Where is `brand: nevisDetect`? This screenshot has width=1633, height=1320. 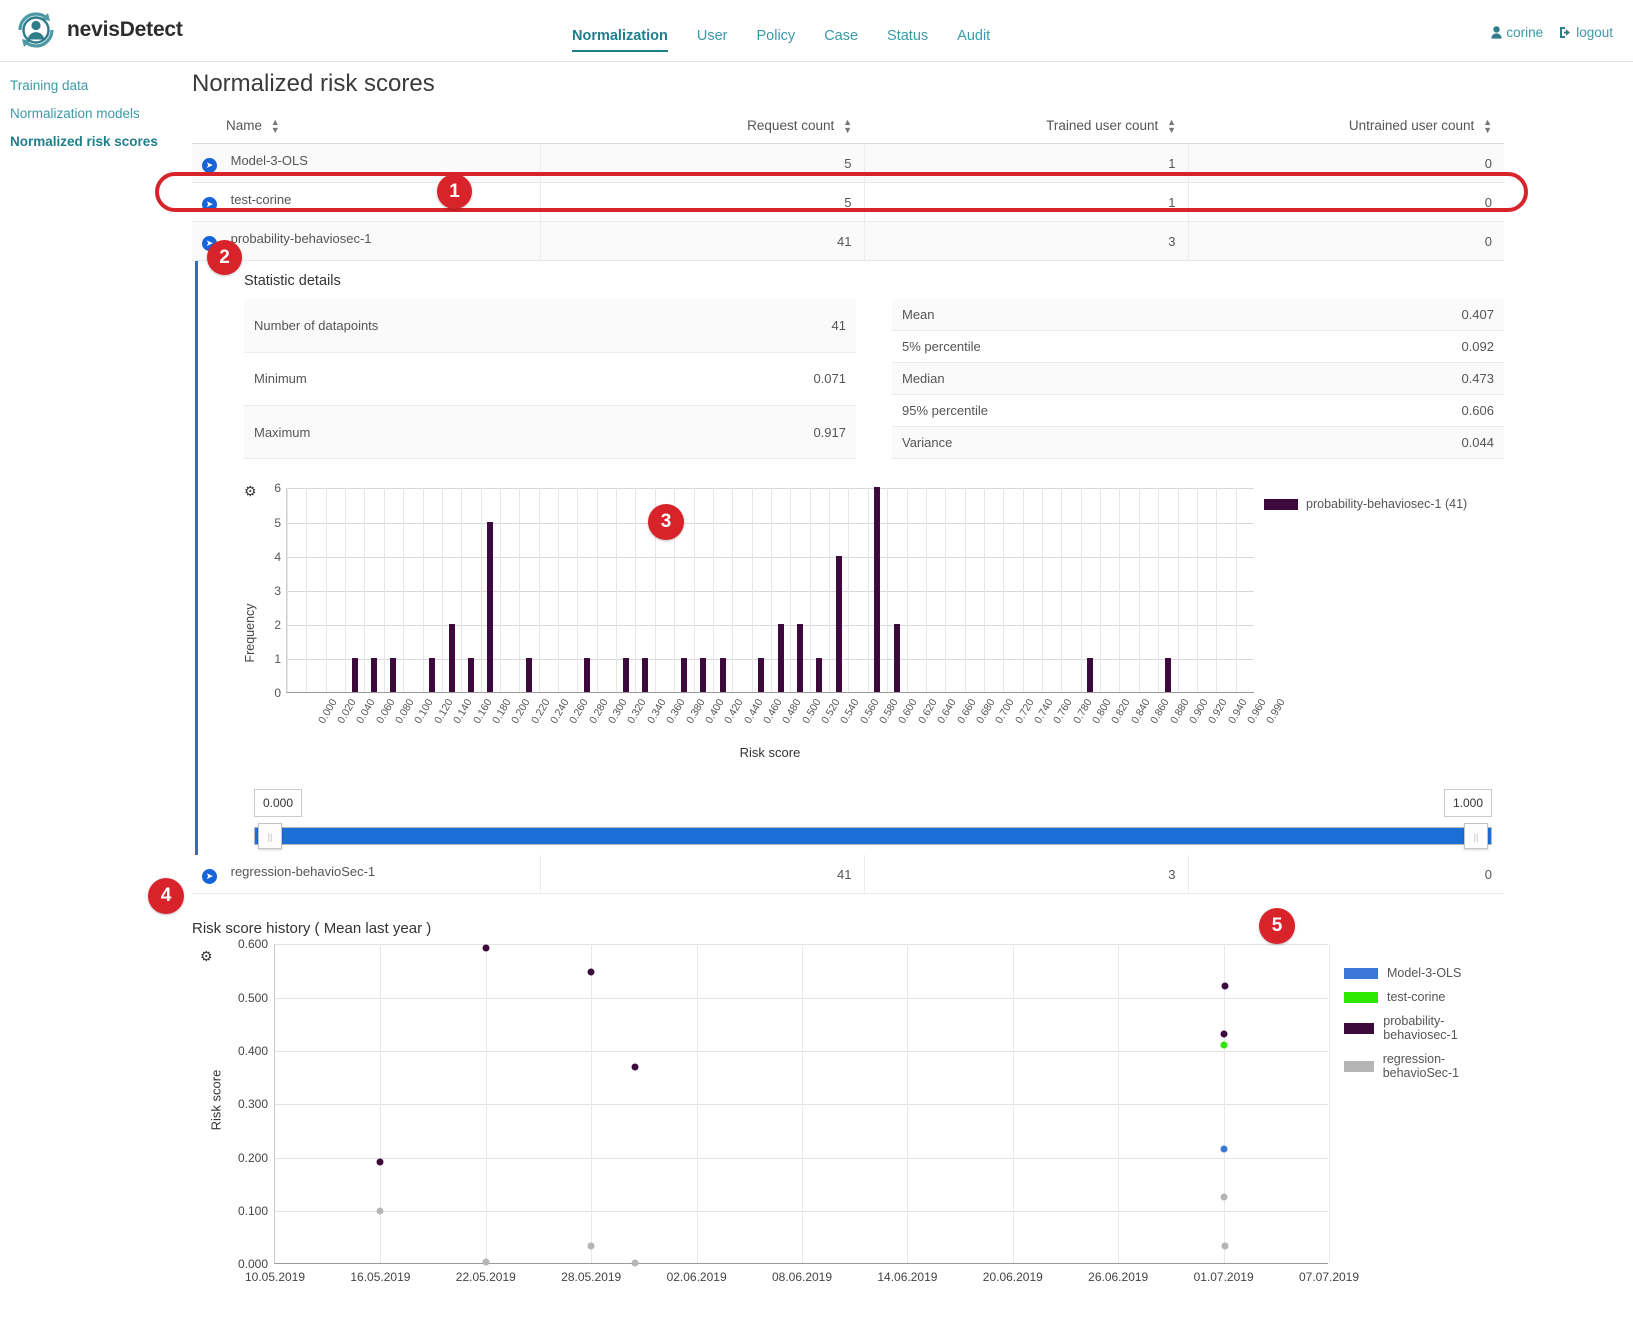
brand: nevisDetect is located at coordinates (98, 30).